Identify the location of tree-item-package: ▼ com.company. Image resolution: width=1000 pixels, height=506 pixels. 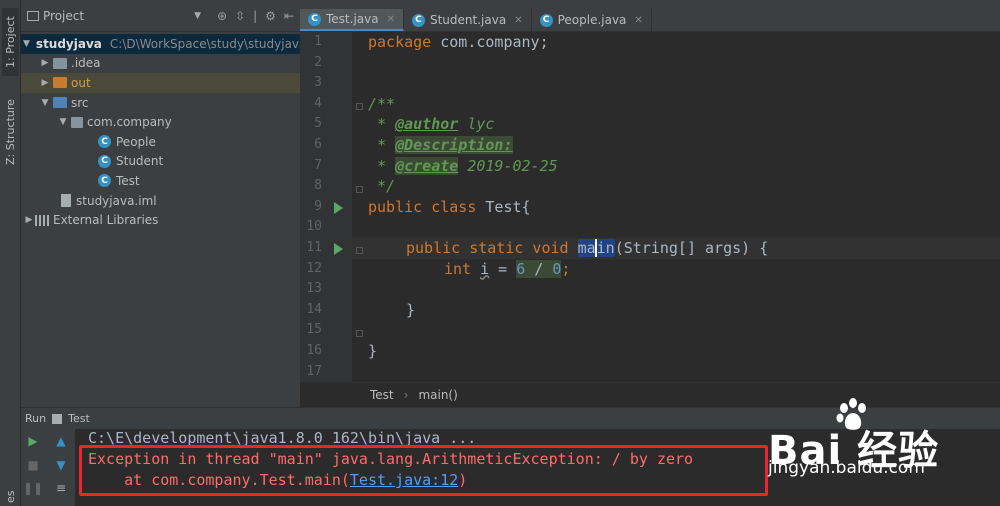
(160, 122).